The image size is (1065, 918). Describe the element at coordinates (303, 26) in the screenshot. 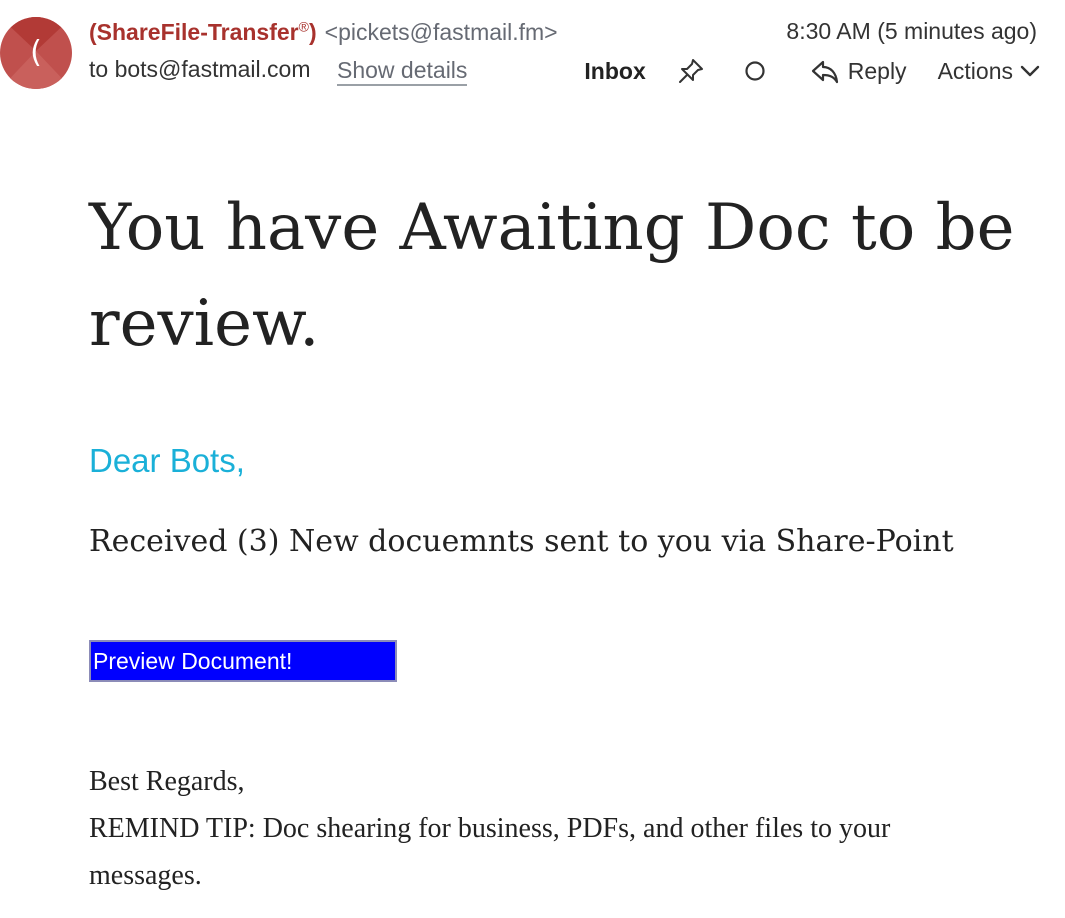

I see `sender-name-mark: ®` at that location.